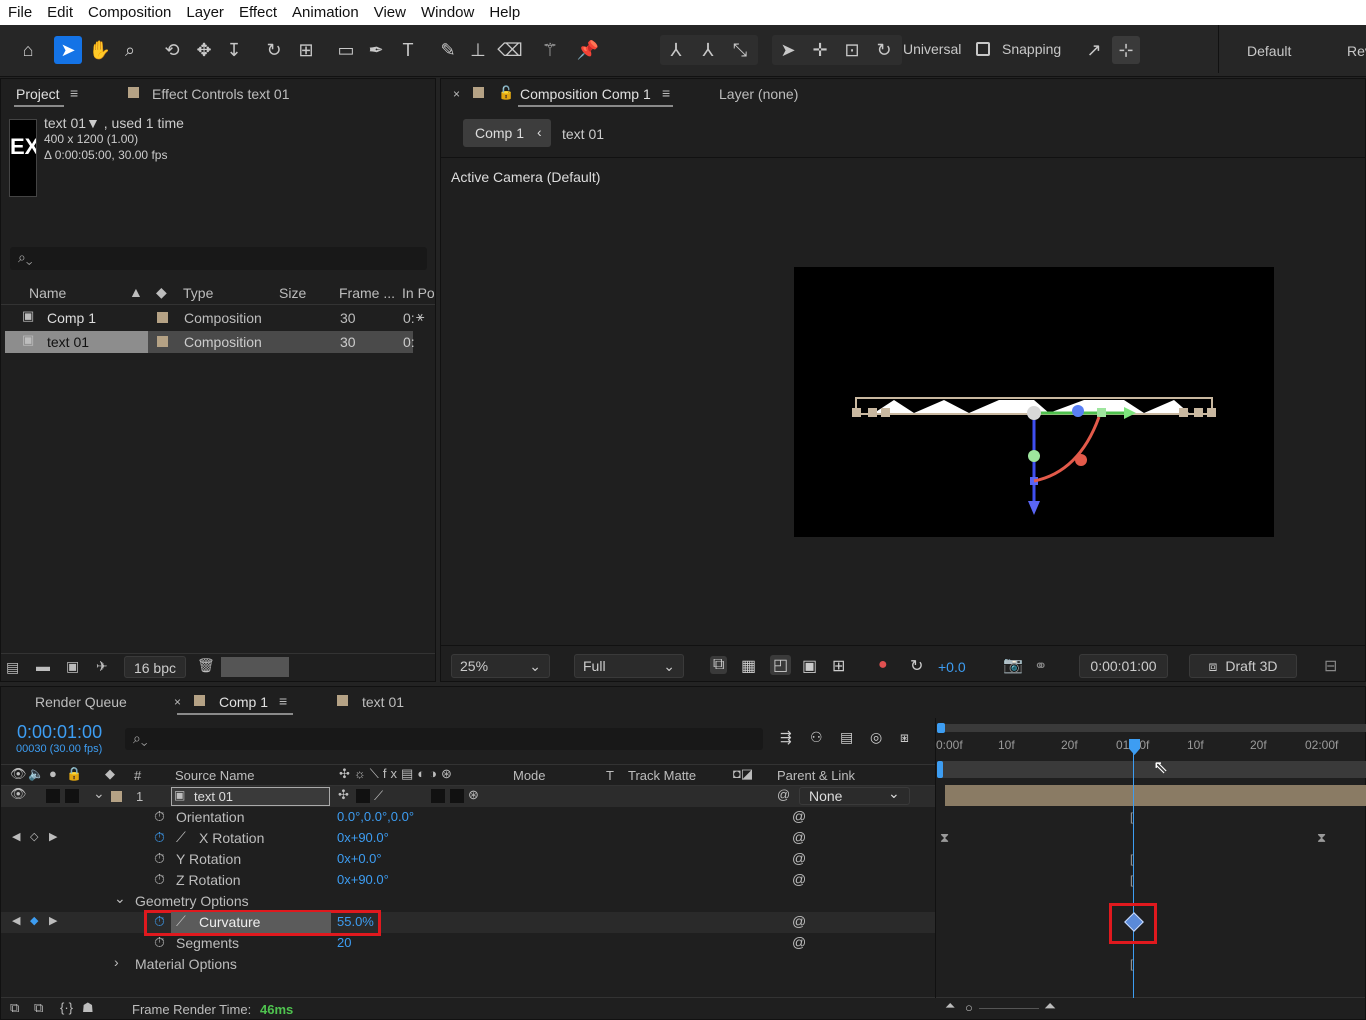  I want to click on menu-window: Window, so click(447, 12).